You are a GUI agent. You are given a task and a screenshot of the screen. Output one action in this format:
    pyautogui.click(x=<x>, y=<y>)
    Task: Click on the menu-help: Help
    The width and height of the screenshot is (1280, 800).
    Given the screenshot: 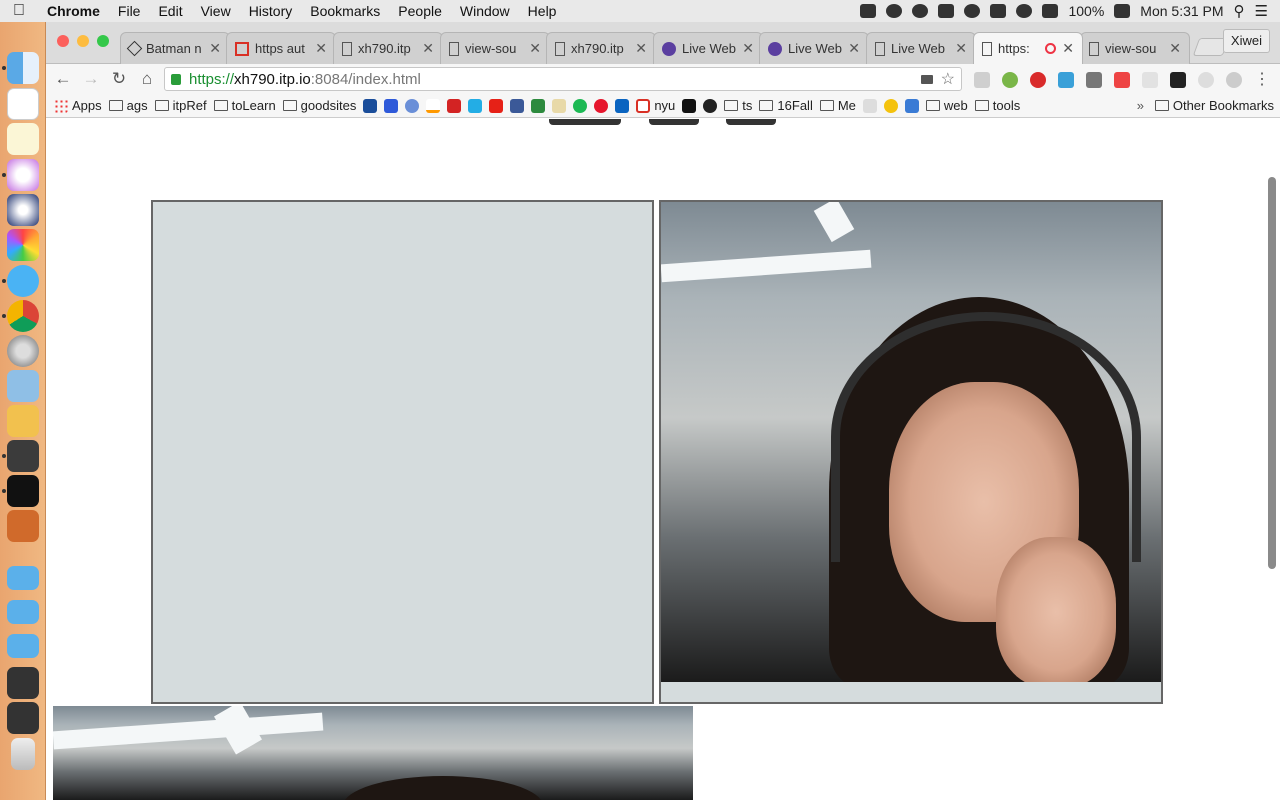 What is the action you would take?
    pyautogui.click(x=542, y=11)
    